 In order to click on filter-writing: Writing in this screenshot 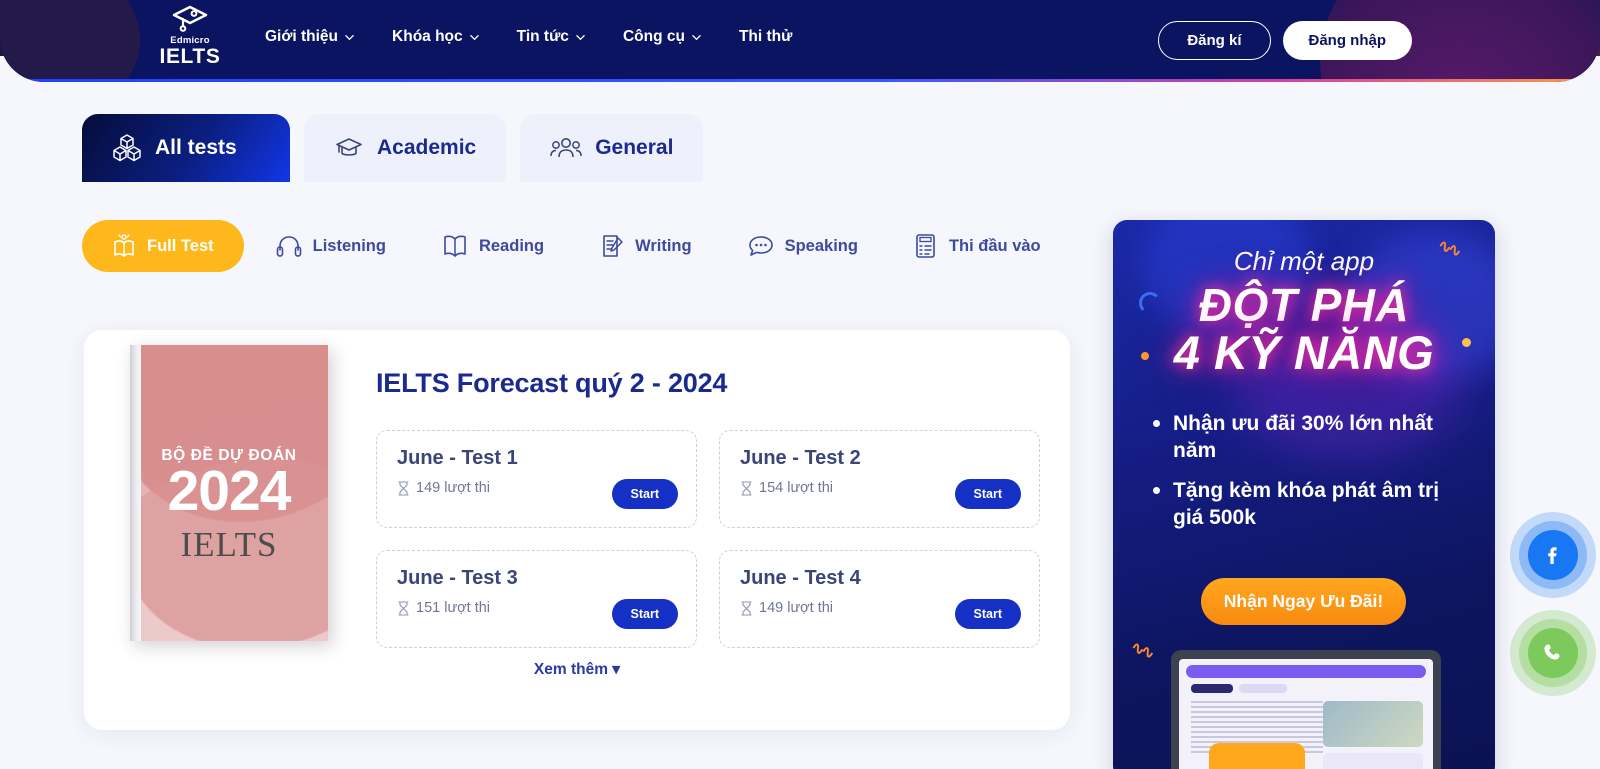, I will do `click(646, 246)`.